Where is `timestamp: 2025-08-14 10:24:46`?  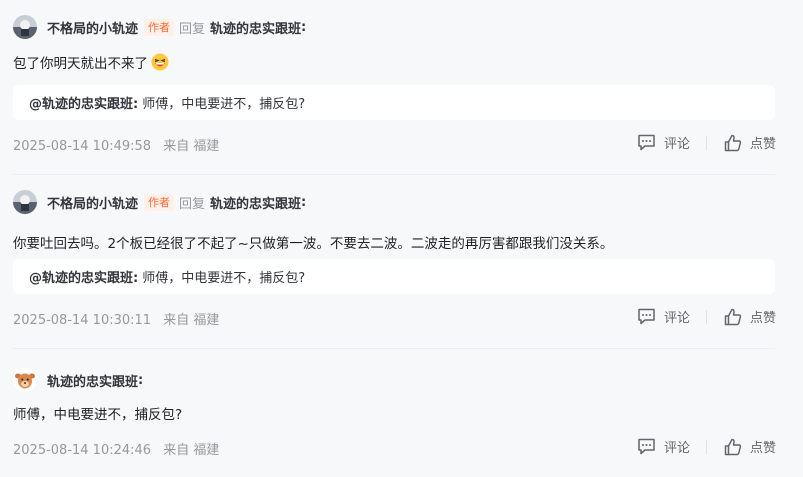
timestamp: 2025-08-14 10:24:46 is located at coordinates (82, 450).